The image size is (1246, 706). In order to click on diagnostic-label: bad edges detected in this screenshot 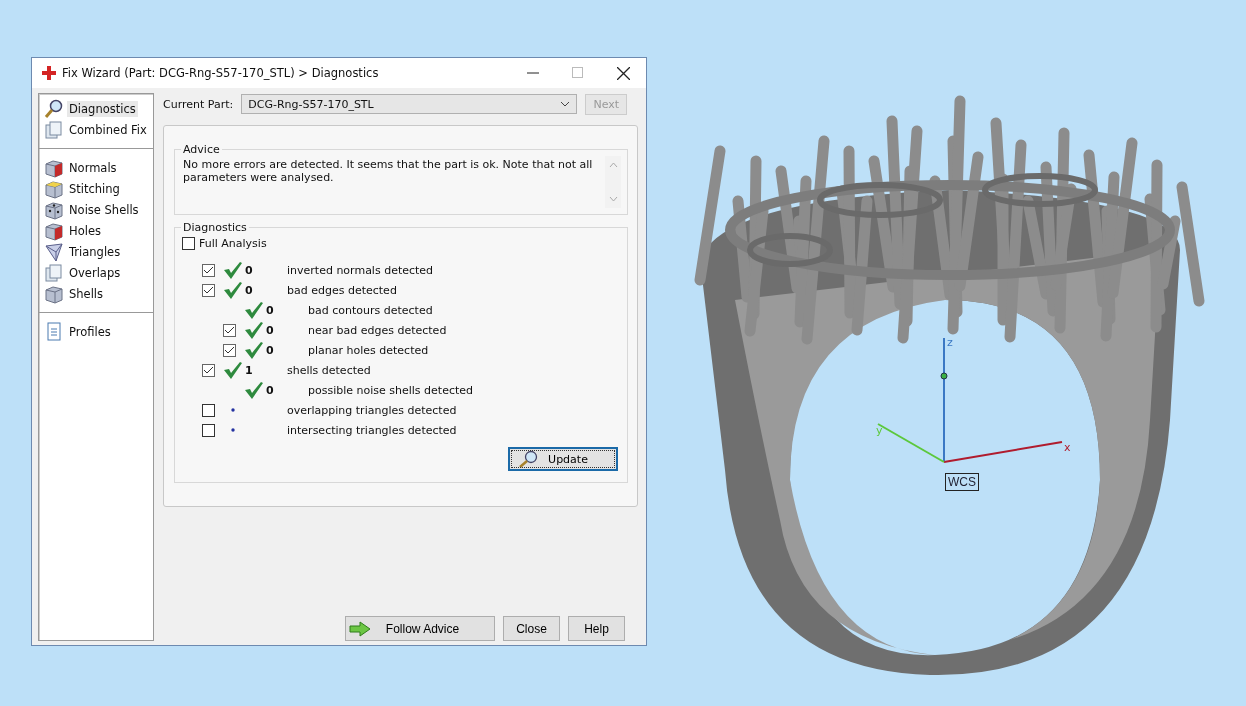, I will do `click(342, 290)`.